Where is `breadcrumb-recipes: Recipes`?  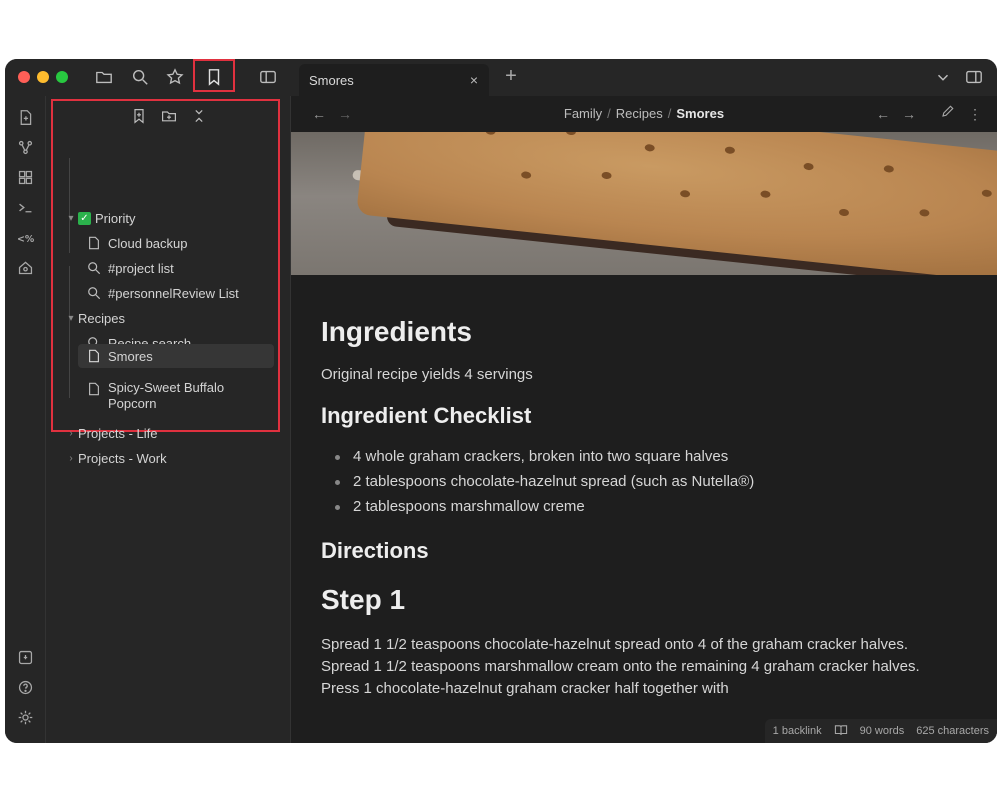
breadcrumb-recipes: Recipes is located at coordinates (639, 113).